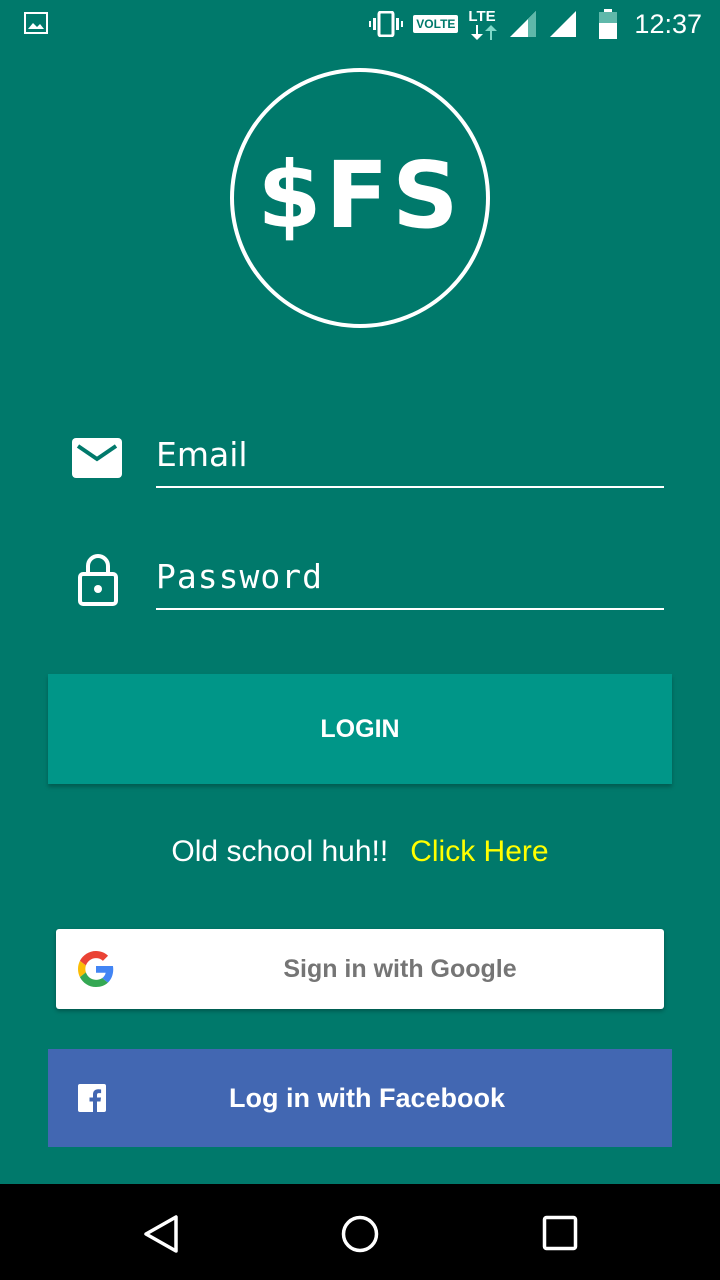 The width and height of the screenshot is (720, 1280). I want to click on email-icon, so click(97, 458).